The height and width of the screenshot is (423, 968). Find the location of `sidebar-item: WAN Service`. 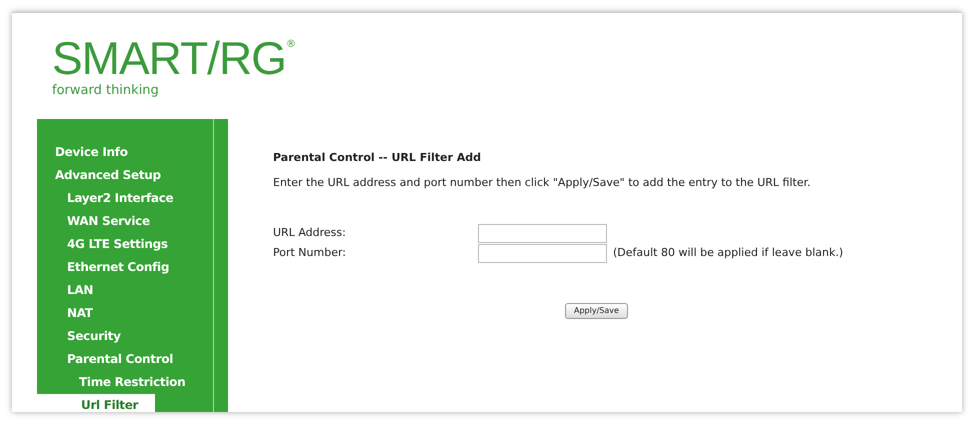

sidebar-item: WAN Service is located at coordinates (98, 221).